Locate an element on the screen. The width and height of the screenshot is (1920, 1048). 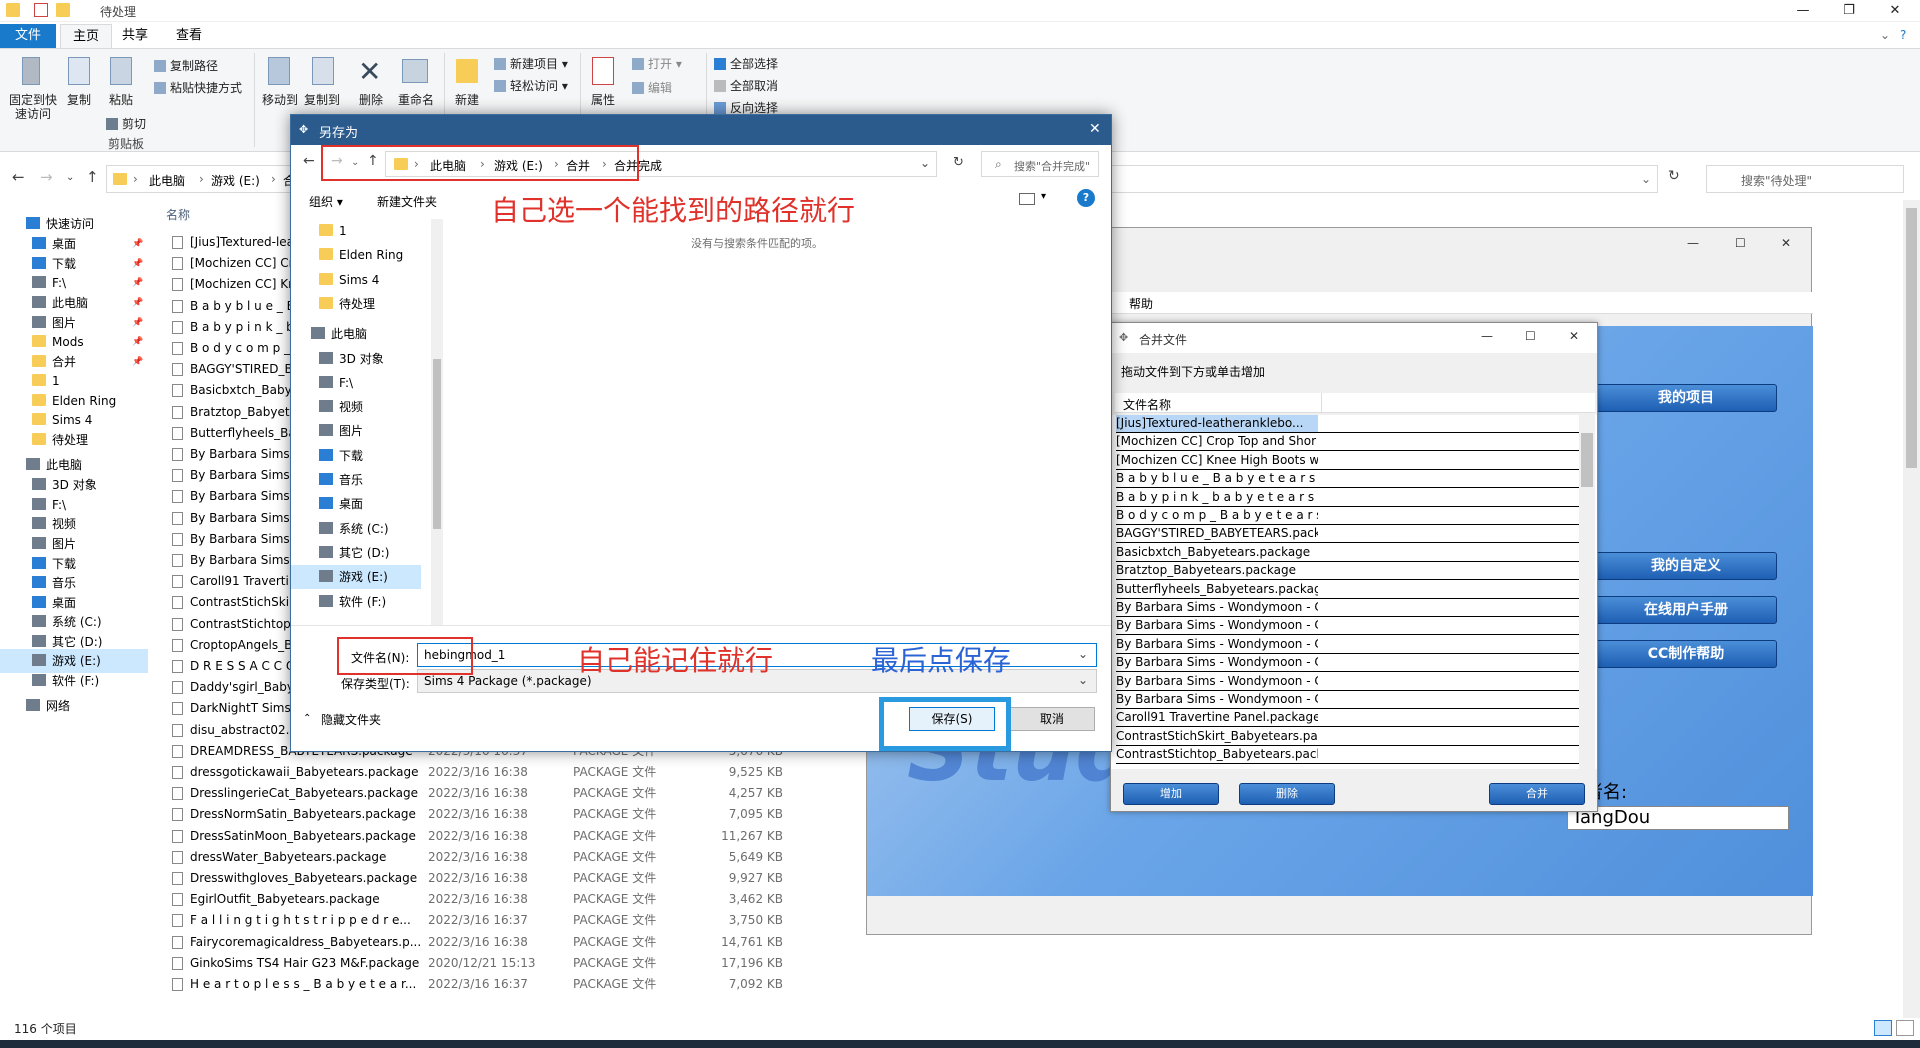
save-nav-item: F:\ is located at coordinates (356, 383).